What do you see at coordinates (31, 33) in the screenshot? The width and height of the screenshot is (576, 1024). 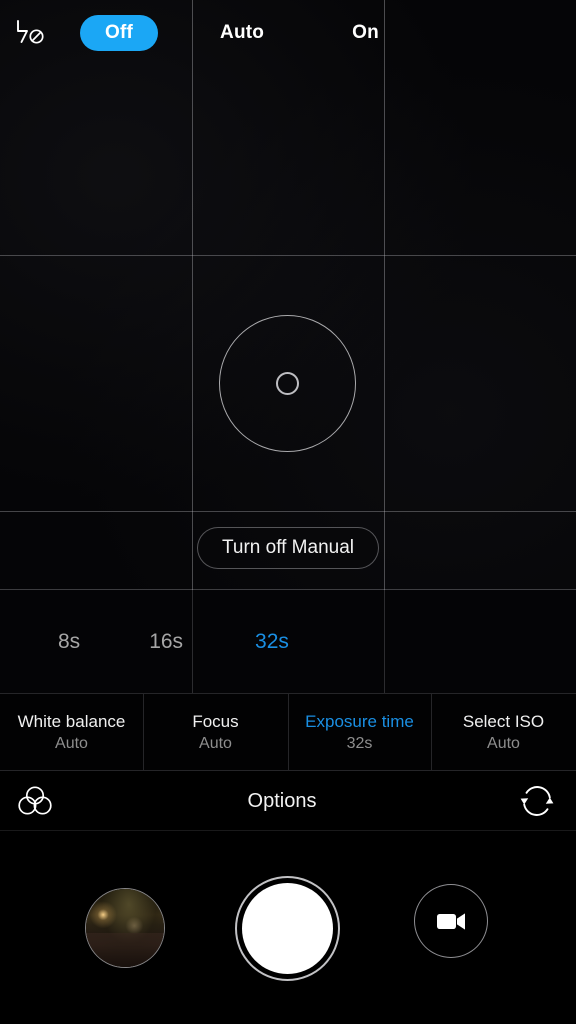 I see `flash-off-icon` at bounding box center [31, 33].